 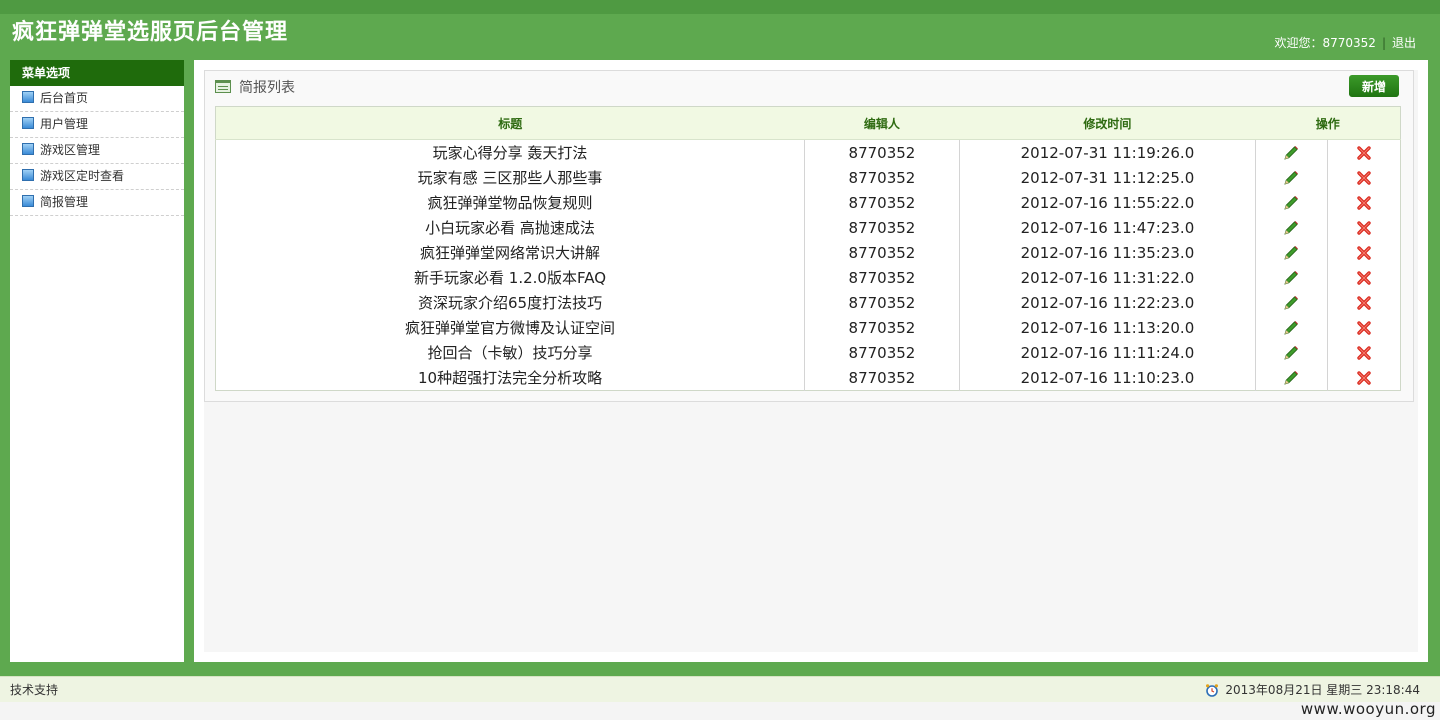 I want to click on table-row: 疯狂弹弹堂网络常识大讲解 8770352 2012-07-16 11:35:23.0, so click(x=808, y=252).